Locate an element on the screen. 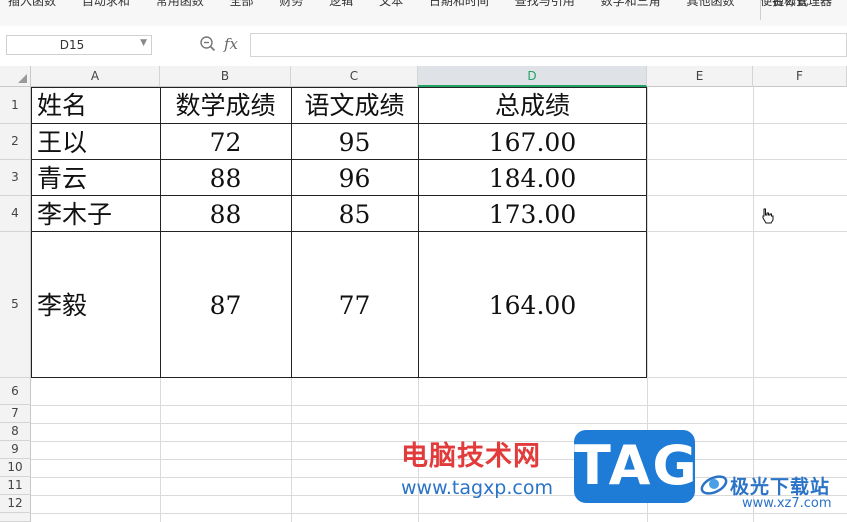 This screenshot has height=522, width=847. row-header-12: 12 is located at coordinates (15, 504).